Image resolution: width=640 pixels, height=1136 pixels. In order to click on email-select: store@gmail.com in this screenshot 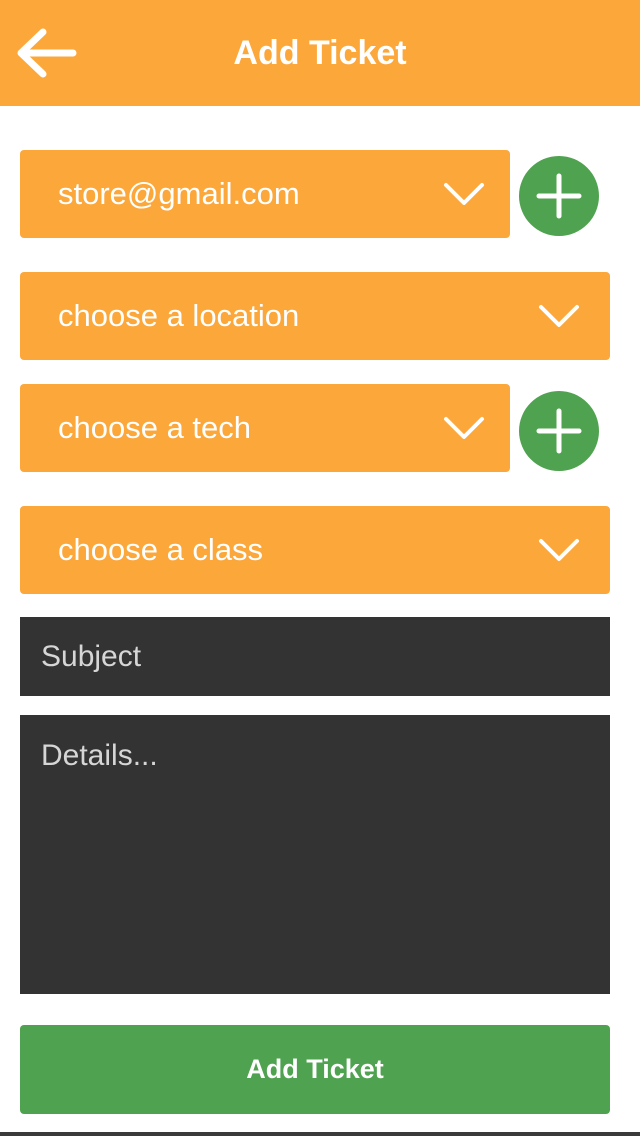, I will do `click(265, 194)`.